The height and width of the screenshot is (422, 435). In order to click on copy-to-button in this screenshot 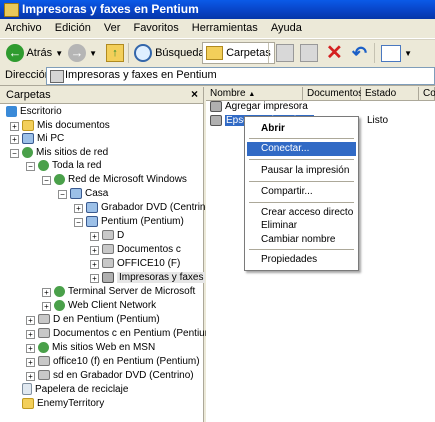, I will do `click(309, 53)`.